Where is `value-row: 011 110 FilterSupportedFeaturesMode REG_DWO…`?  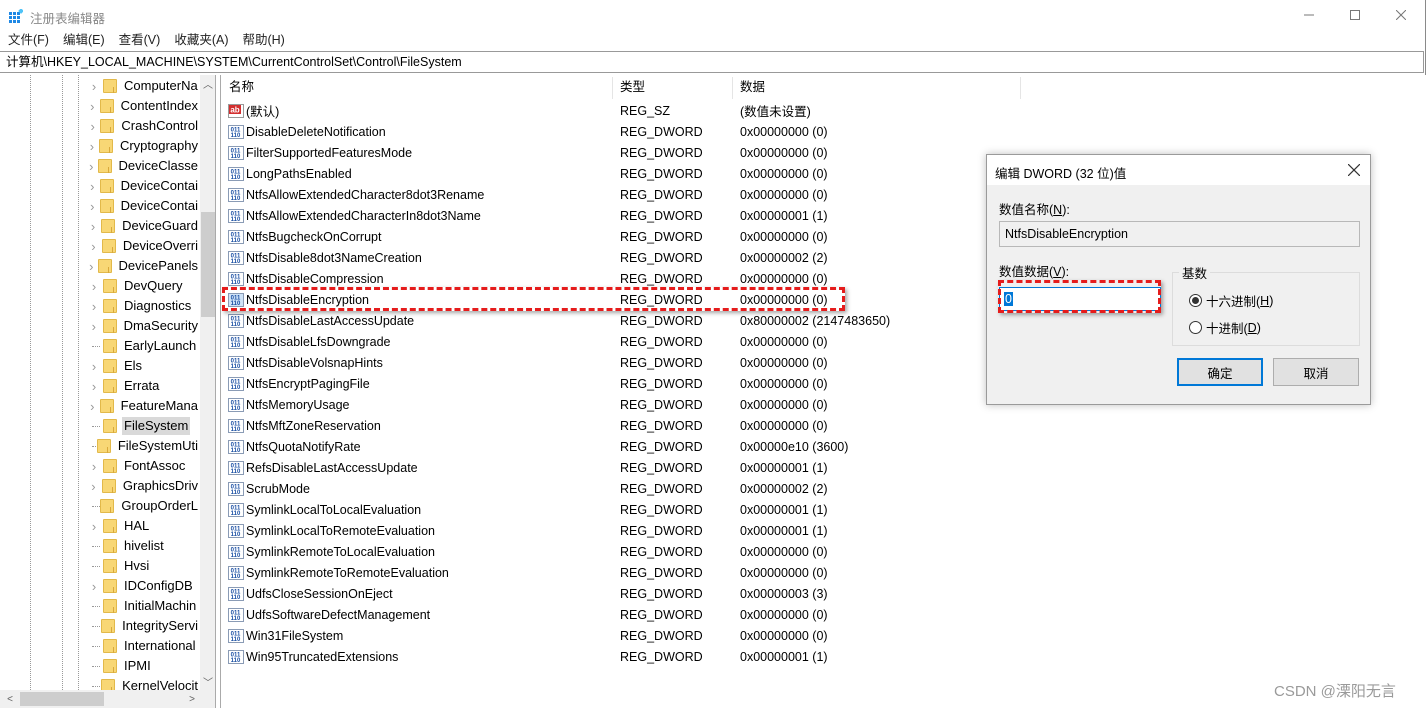 value-row: 011 110 FilterSupportedFeaturesMode REG_DWO… is located at coordinates (621, 152).